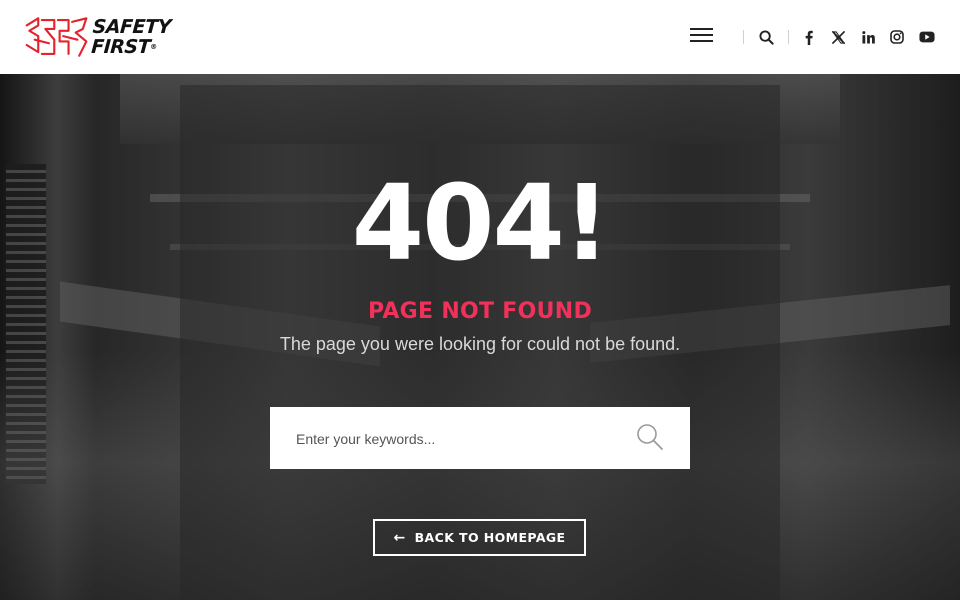  What do you see at coordinates (456, 439) in the screenshot?
I see `search-input` at bounding box center [456, 439].